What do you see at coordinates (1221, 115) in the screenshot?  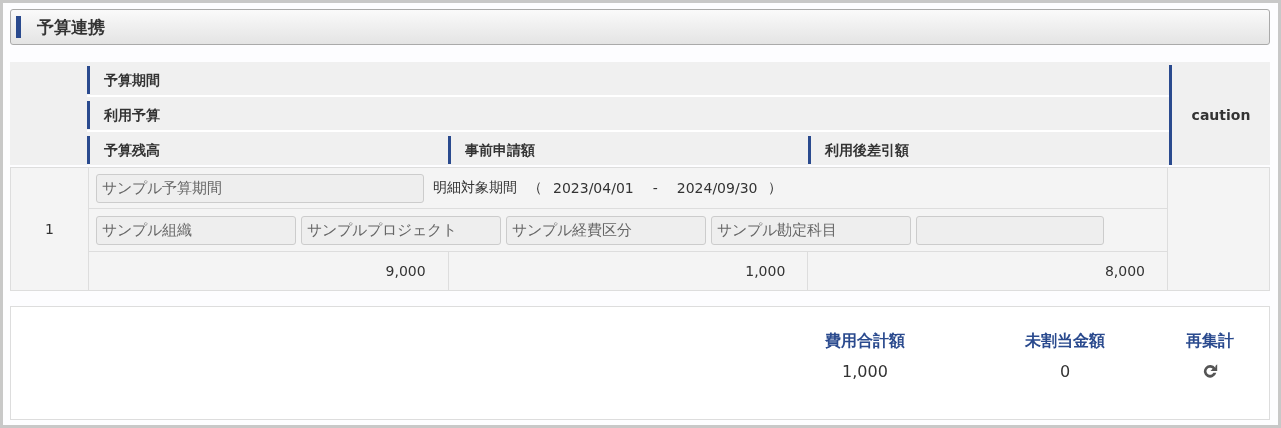 I see `column-header: caution` at bounding box center [1221, 115].